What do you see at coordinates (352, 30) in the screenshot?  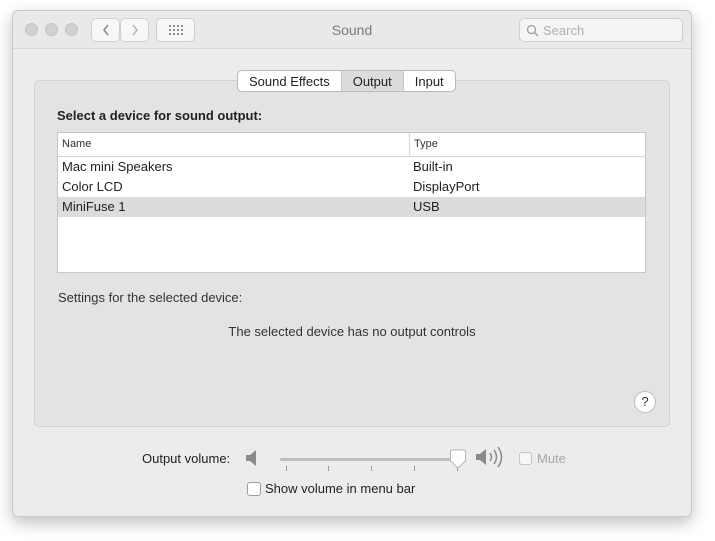 I see `title-bar: Sound Search` at bounding box center [352, 30].